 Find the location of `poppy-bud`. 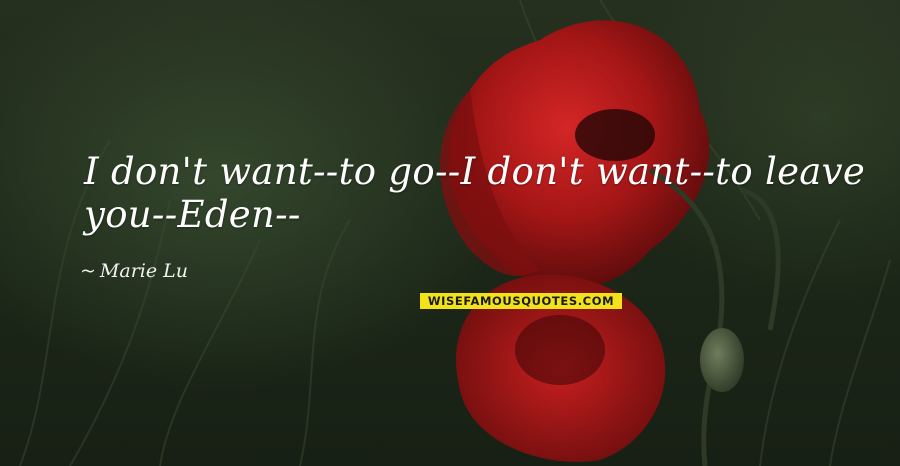

poppy-bud is located at coordinates (722, 360).